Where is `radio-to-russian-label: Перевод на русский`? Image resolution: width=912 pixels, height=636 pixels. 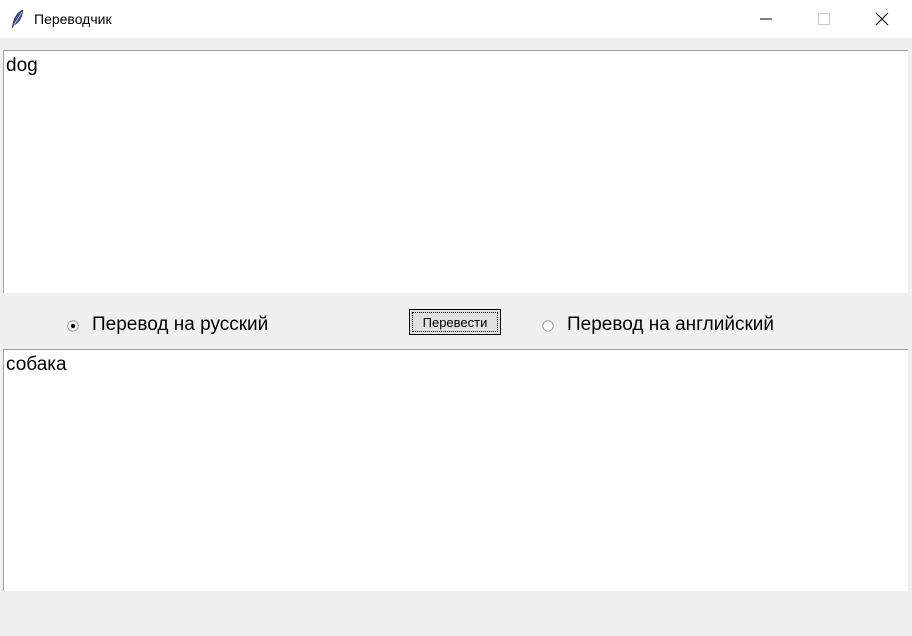 radio-to-russian-label: Перевод на русский is located at coordinates (180, 324).